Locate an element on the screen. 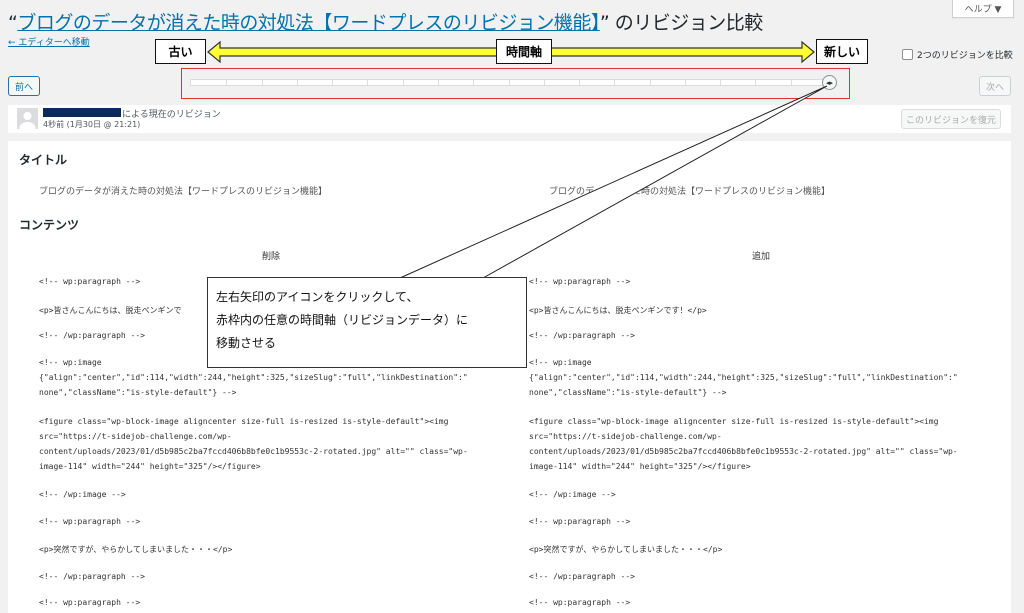 Image resolution: width=1024 pixels, height=613 pixels. time-axis-label: 時間軸 is located at coordinates (524, 51).